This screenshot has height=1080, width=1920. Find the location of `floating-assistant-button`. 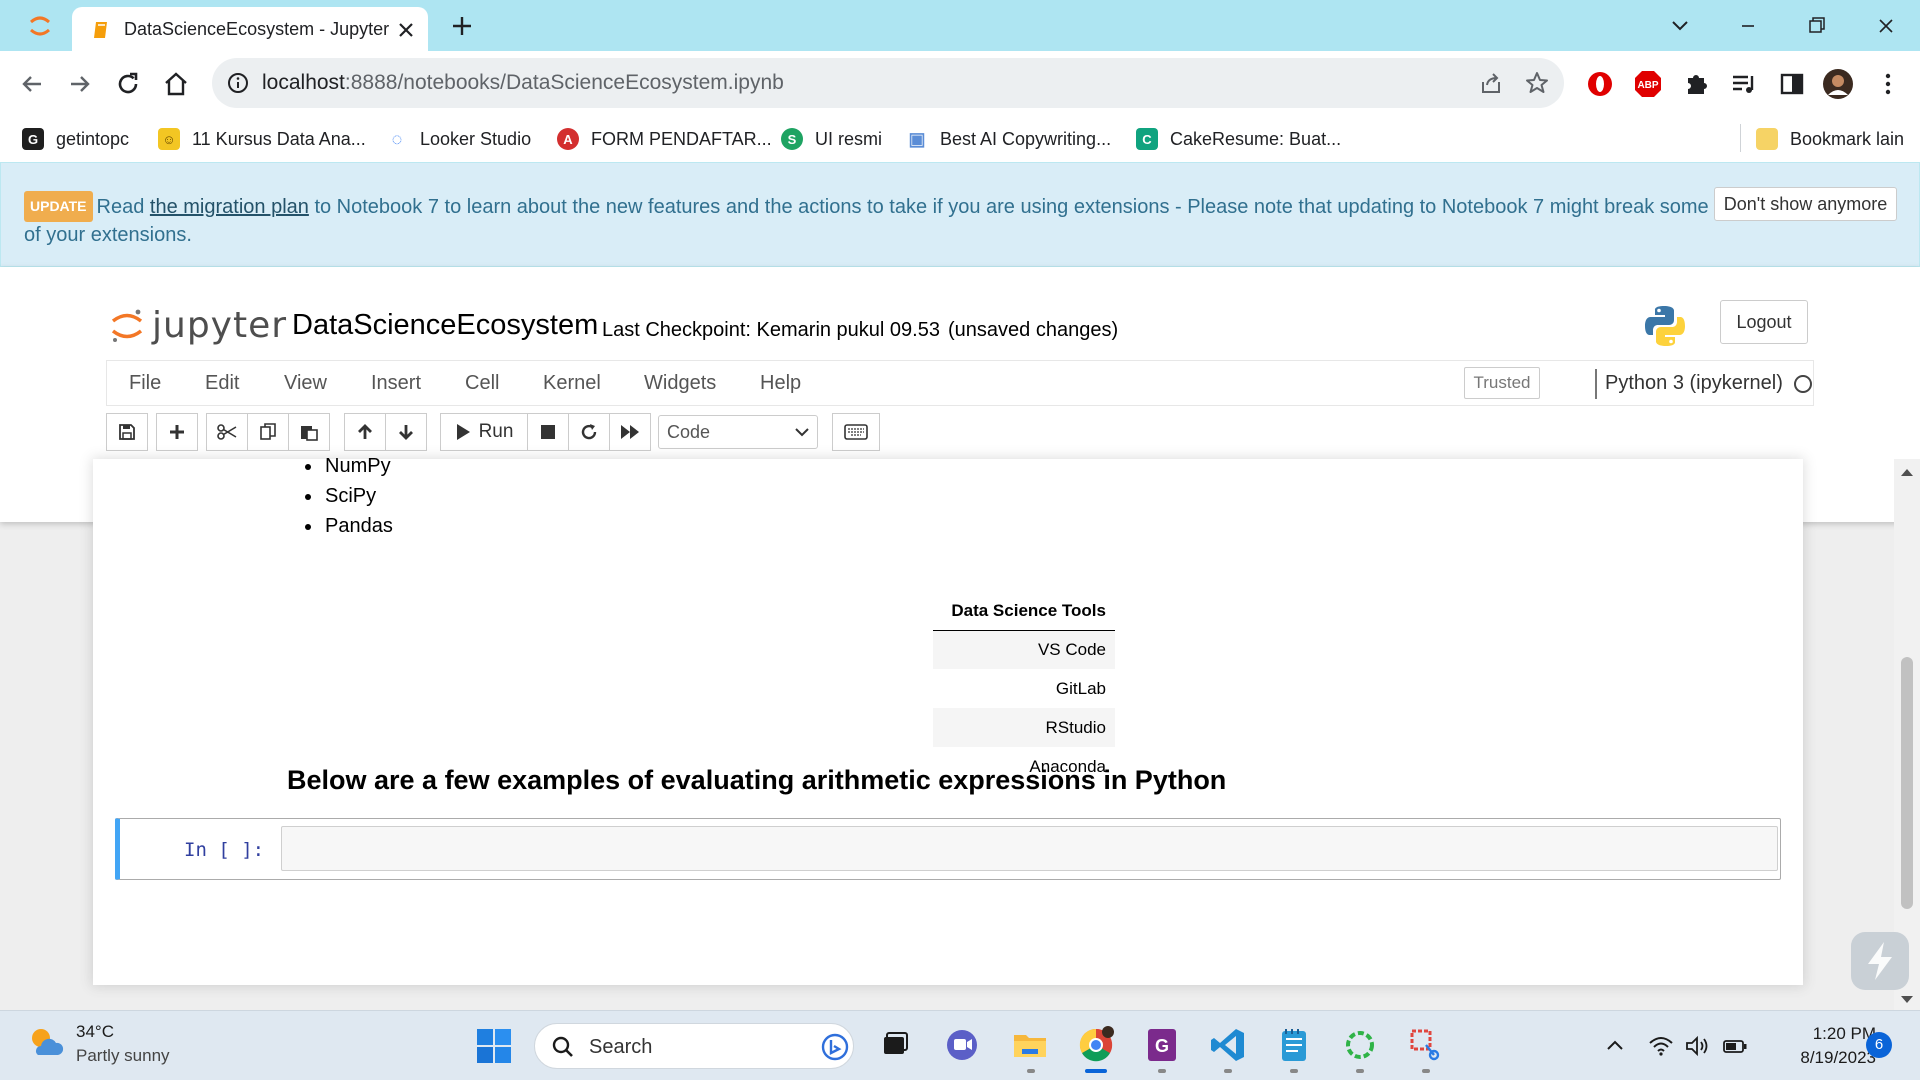

floating-assistant-button is located at coordinates (1880, 961).